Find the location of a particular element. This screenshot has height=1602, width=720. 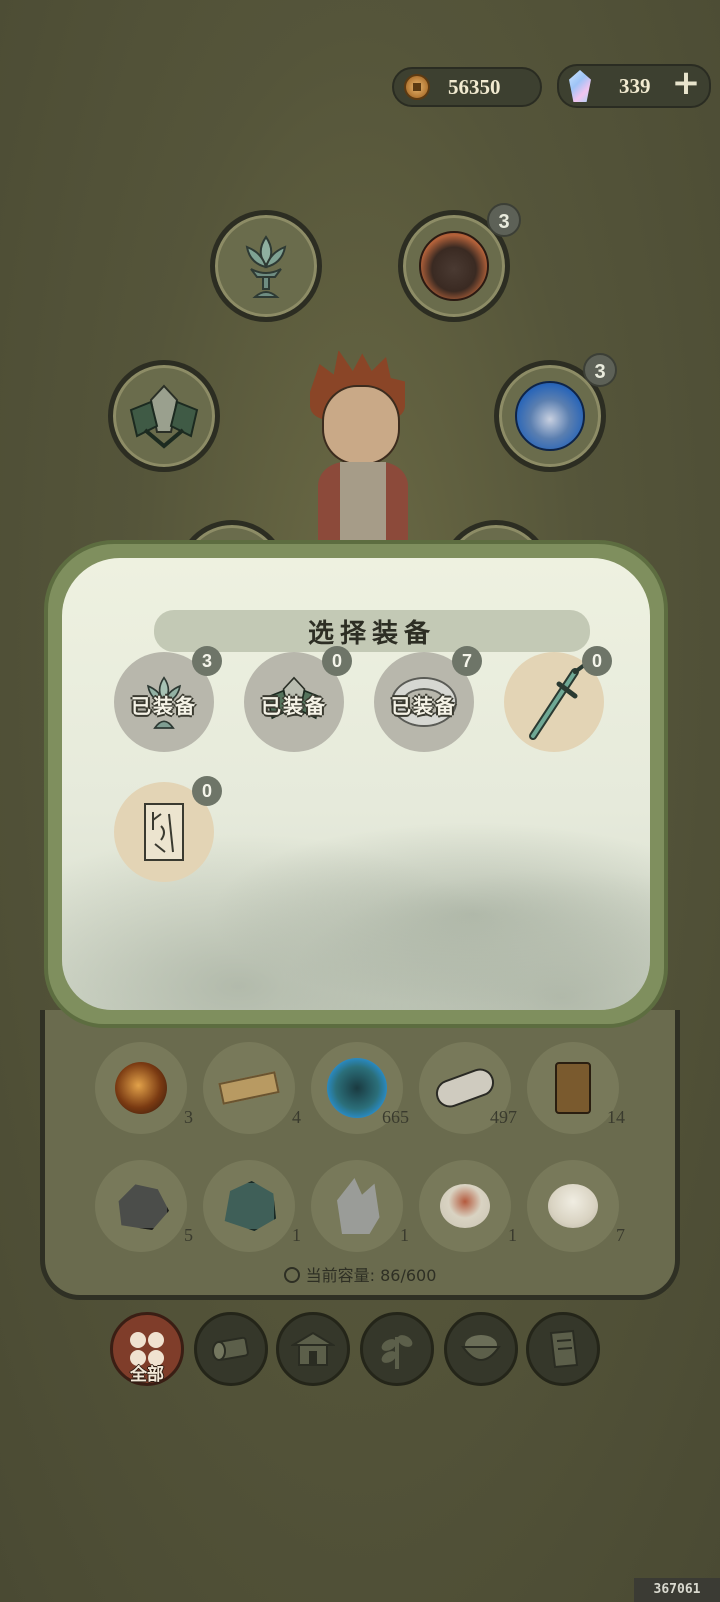

leaf-armor-icon is located at coordinates (164, 416).